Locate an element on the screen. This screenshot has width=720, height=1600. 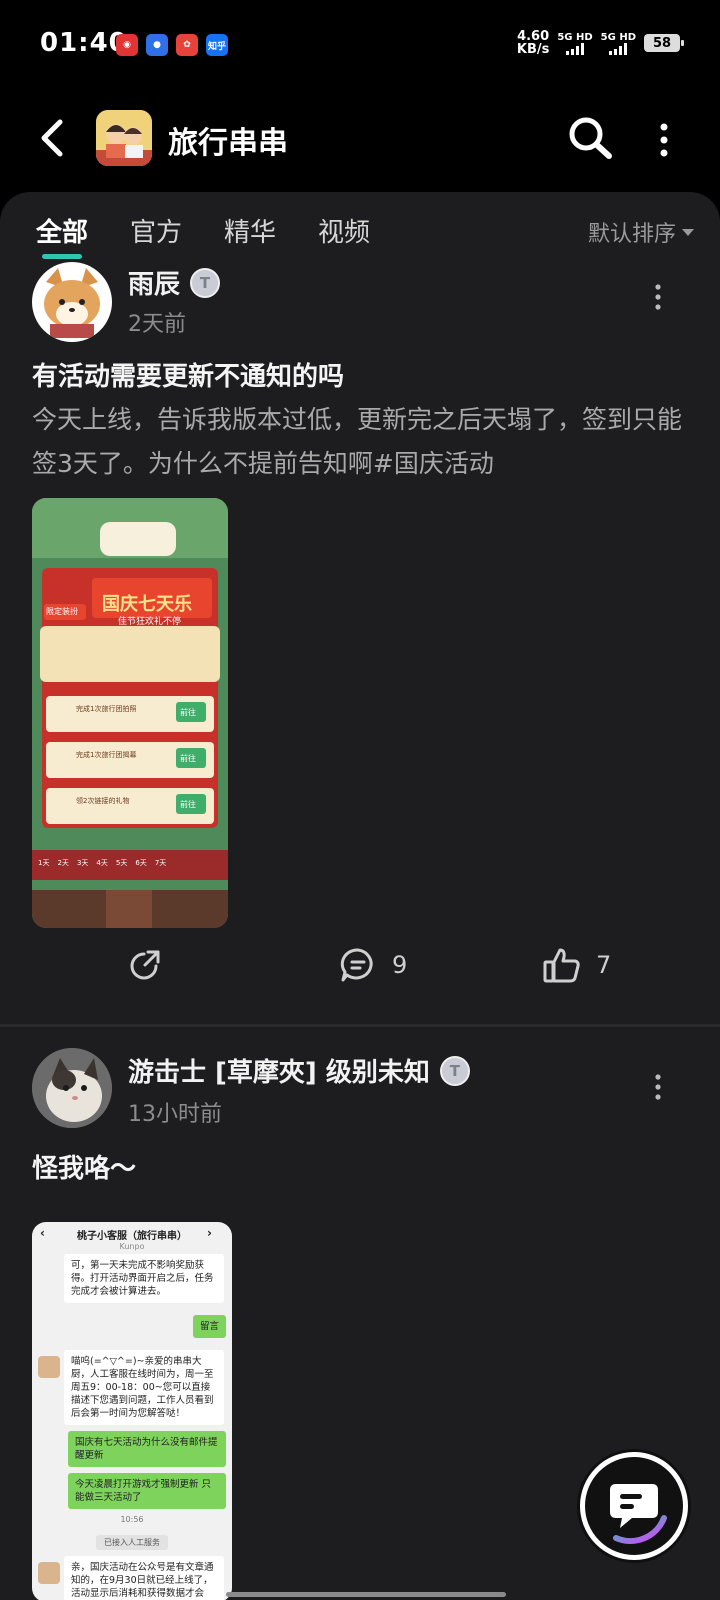
day-tab: 7天 is located at coordinates (160, 863).